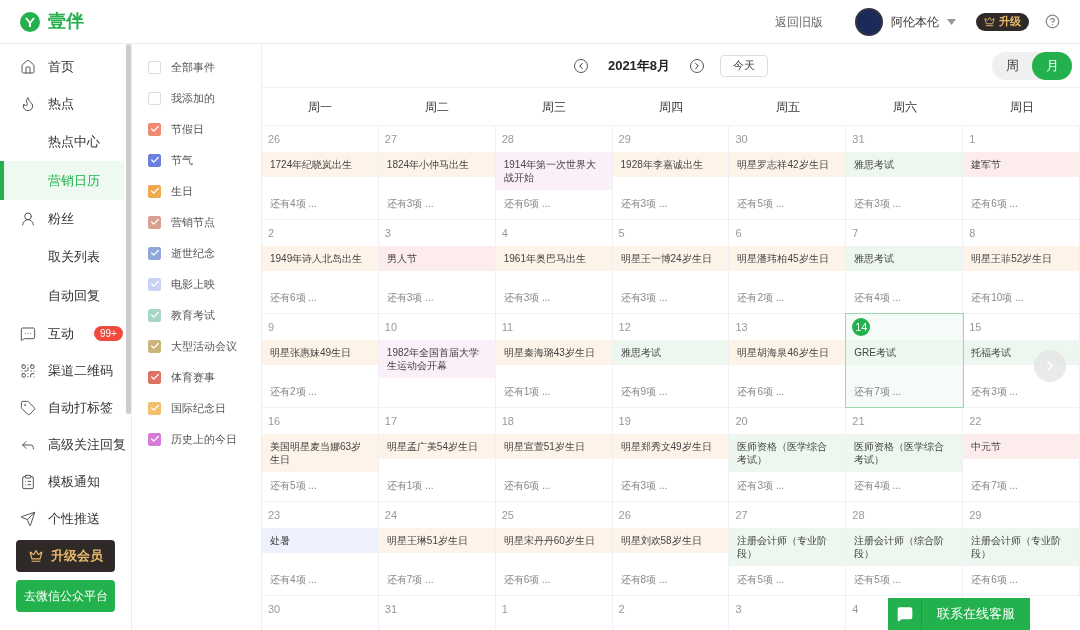  What do you see at coordinates (1021, 164) in the screenshot?
I see `event-bar: 建军节` at bounding box center [1021, 164].